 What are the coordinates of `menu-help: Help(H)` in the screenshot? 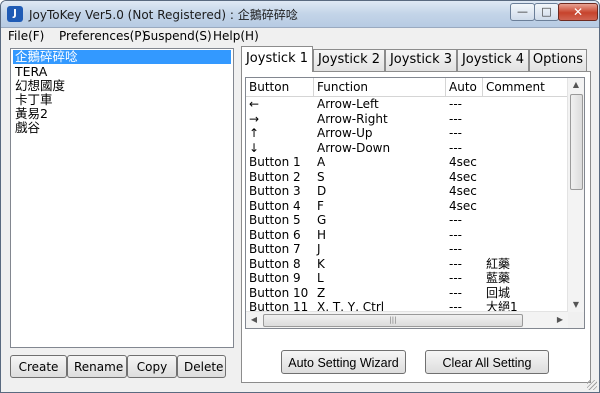 It's located at (236, 36).